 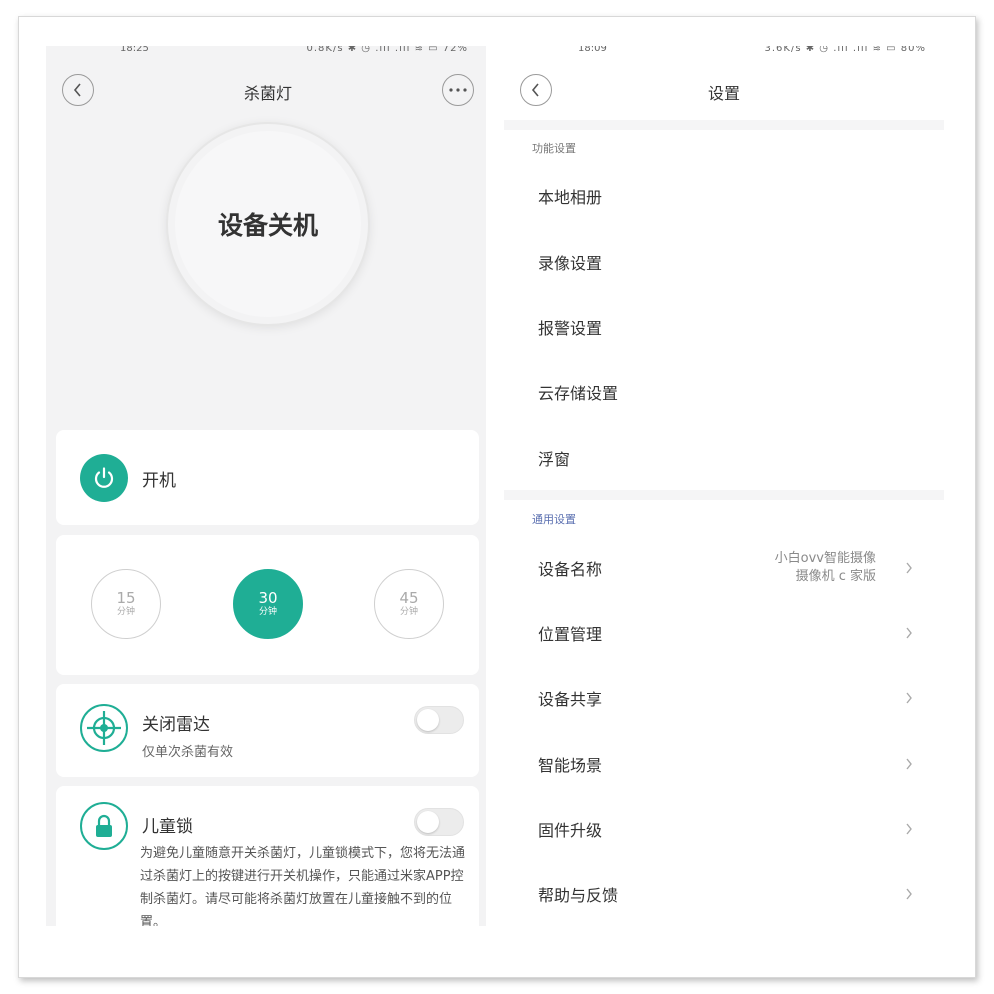 What do you see at coordinates (724, 698) in the screenshot?
I see `settings-row-device-share: 设备共享` at bounding box center [724, 698].